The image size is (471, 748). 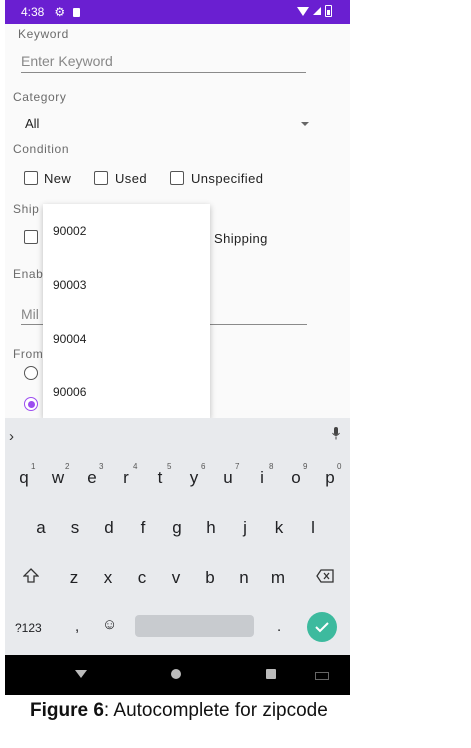 I want to click on checkbox-used-label: Used, so click(x=131, y=178).